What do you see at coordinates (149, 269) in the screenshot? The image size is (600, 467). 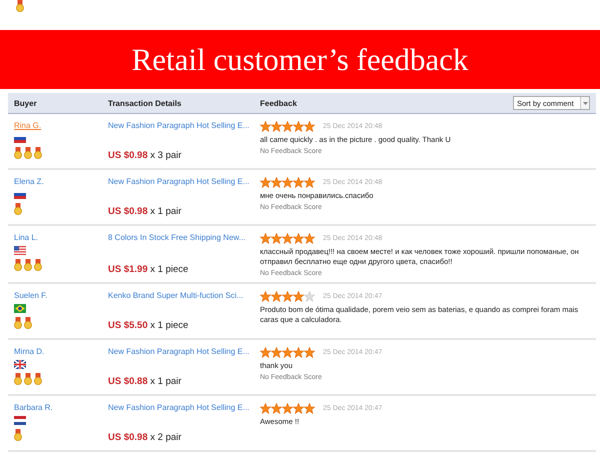 I see `price-quantity: US $1.99 x 1 piece` at bounding box center [149, 269].